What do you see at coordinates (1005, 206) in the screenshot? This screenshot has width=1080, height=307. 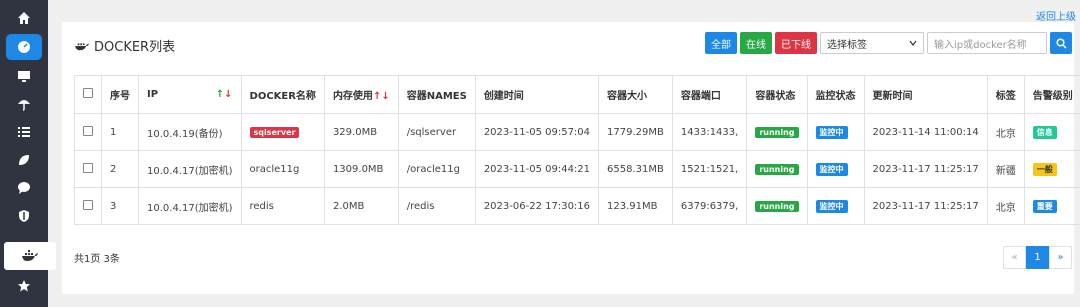 I see `cell-tag: 北京` at bounding box center [1005, 206].